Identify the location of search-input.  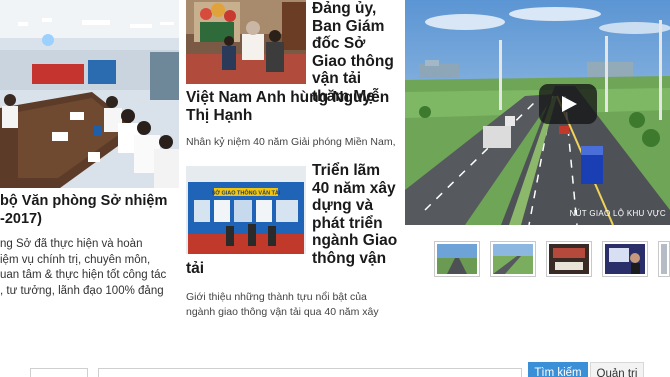
(310, 372).